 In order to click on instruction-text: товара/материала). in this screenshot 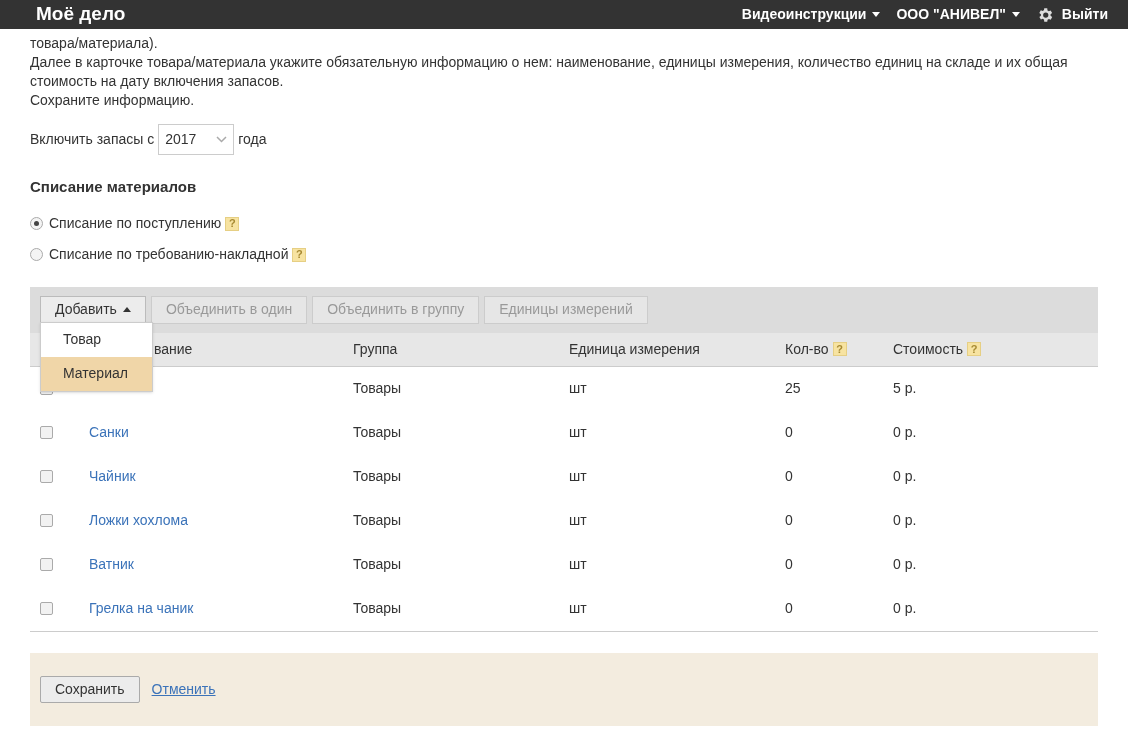, I will do `click(94, 43)`.